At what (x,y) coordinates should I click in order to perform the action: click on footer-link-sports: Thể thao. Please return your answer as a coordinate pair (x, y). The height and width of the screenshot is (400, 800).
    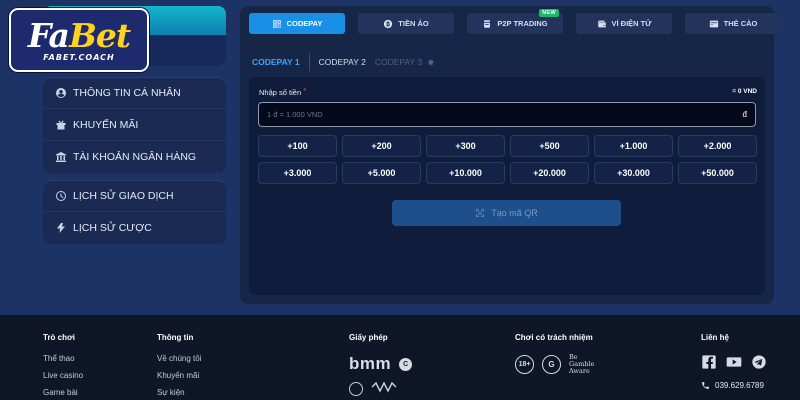
    Looking at the image, I should click on (63, 358).